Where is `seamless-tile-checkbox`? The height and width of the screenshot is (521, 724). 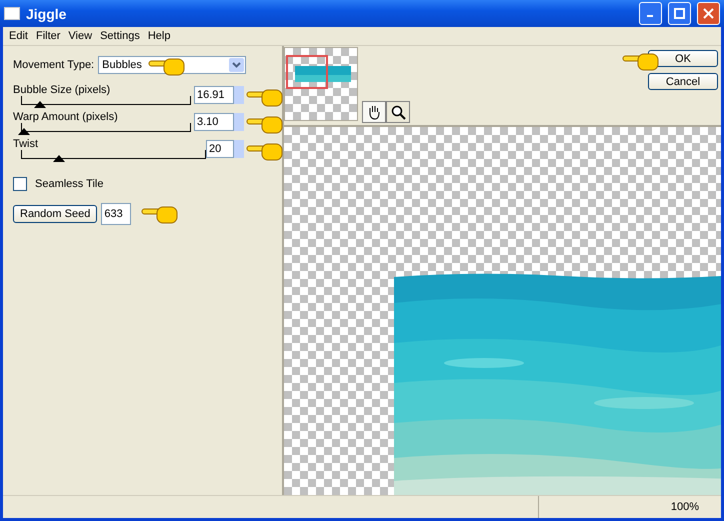
seamless-tile-checkbox is located at coordinates (20, 184).